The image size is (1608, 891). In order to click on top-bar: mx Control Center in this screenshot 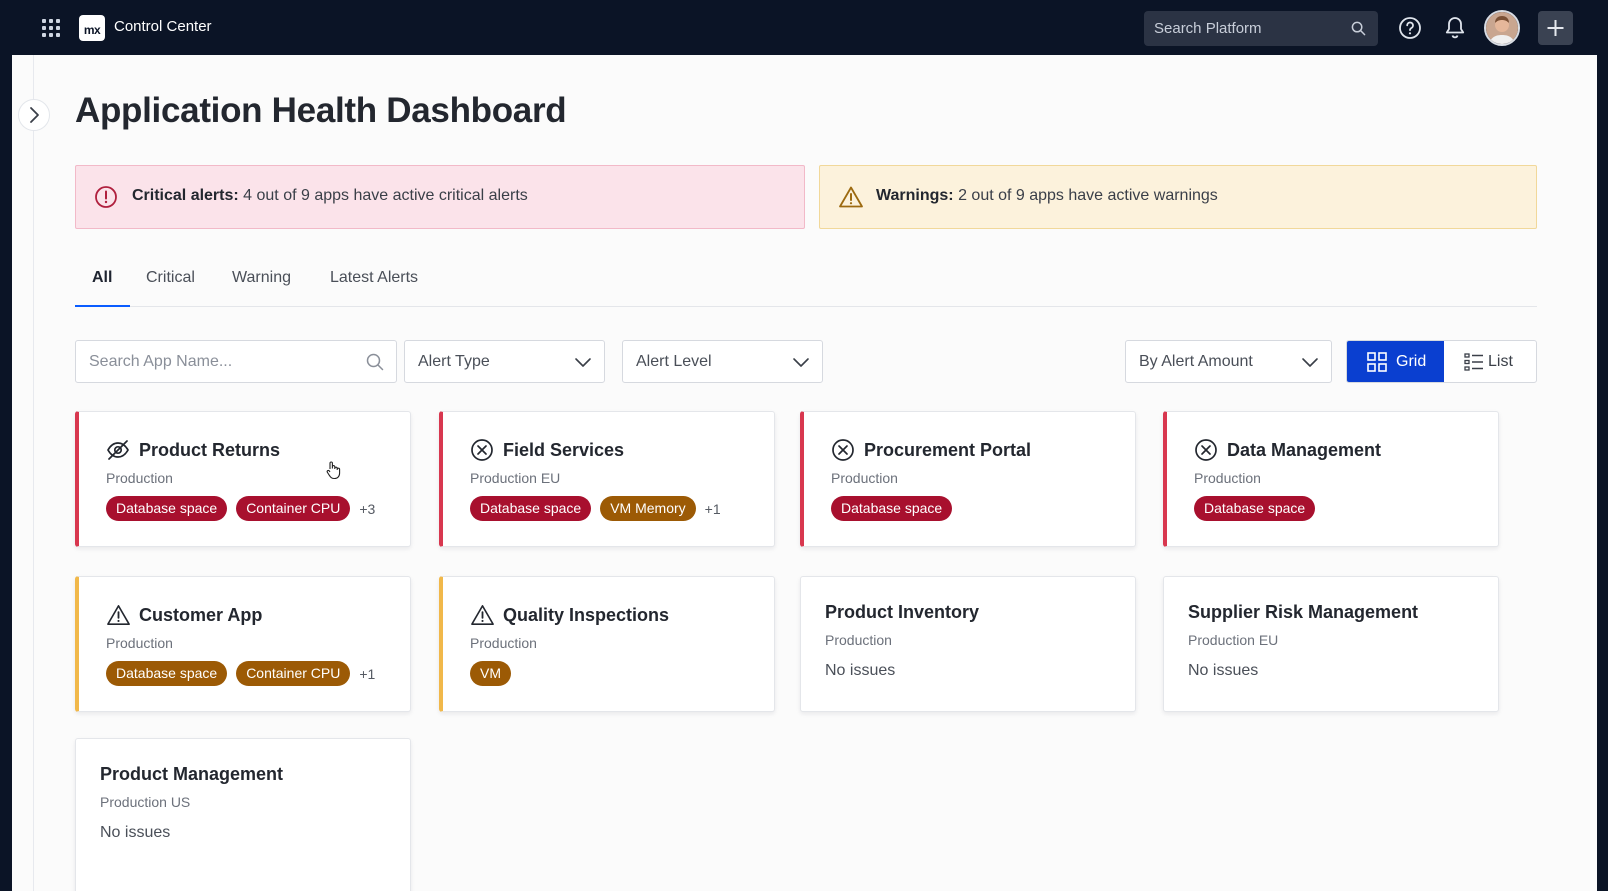, I will do `click(804, 27)`.